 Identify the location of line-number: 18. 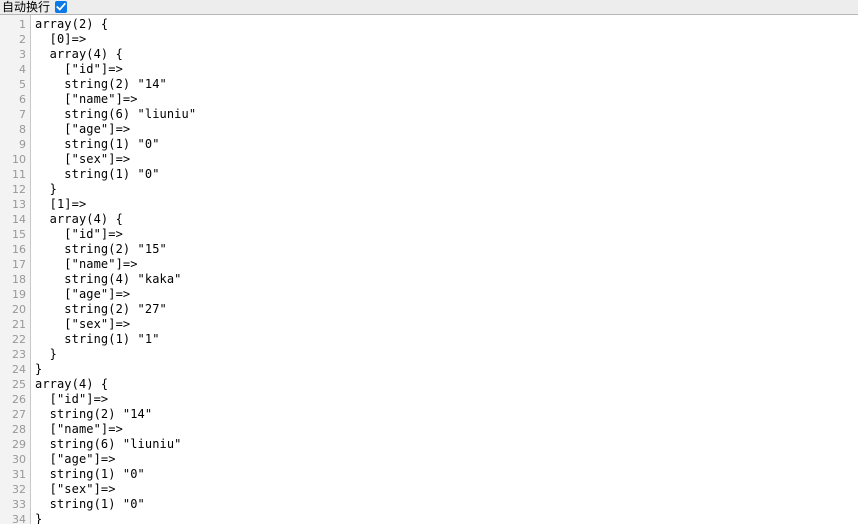
(19, 279).